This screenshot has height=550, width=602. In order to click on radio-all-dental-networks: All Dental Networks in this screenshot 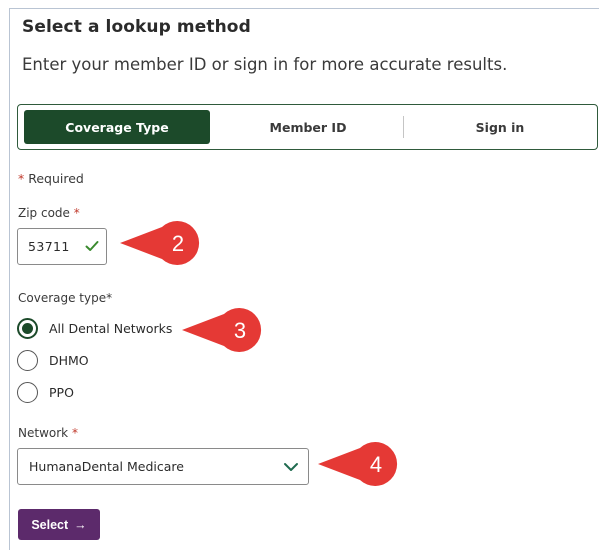, I will do `click(94, 328)`.